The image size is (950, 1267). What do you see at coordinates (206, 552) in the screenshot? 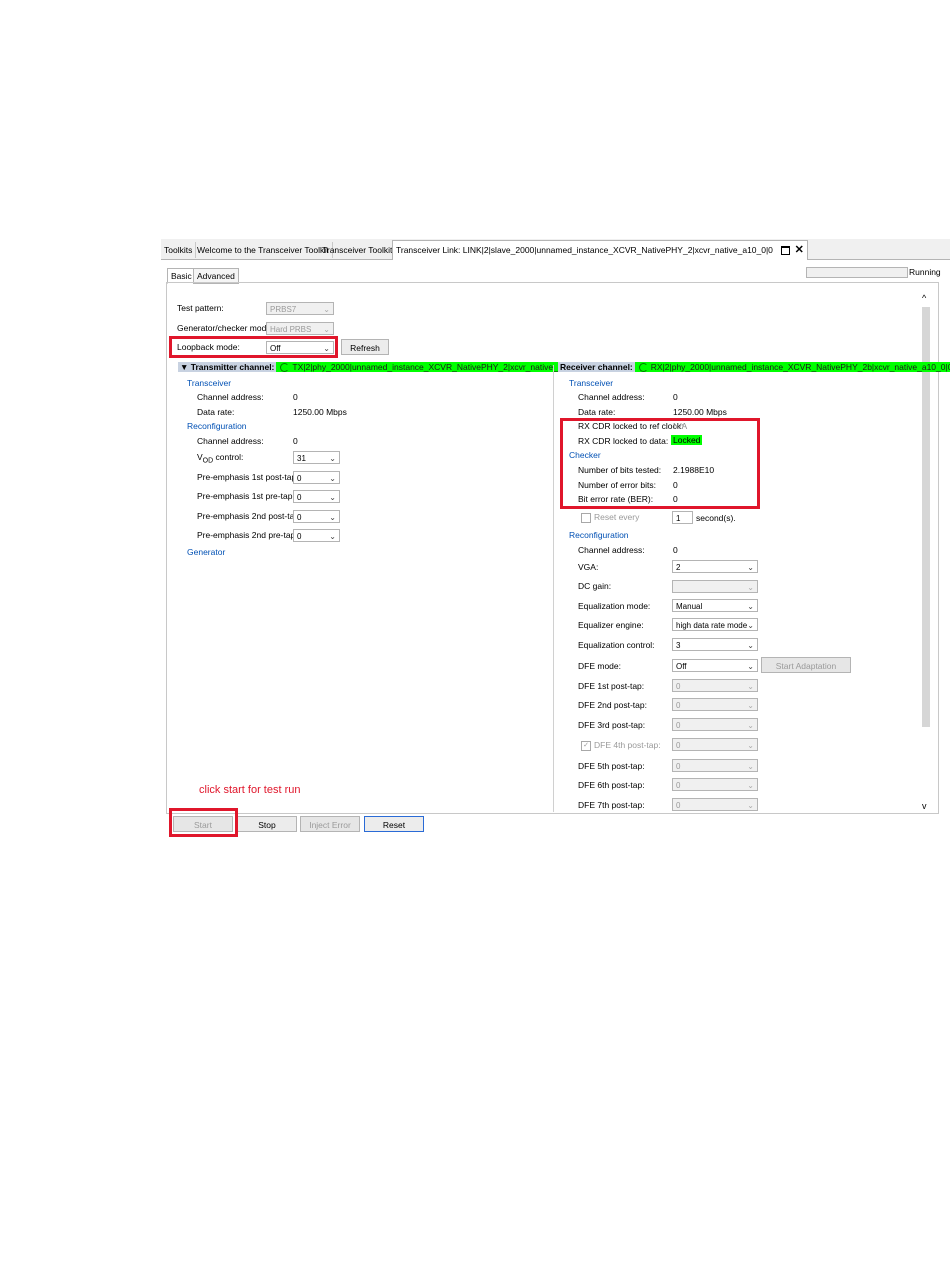
I see `tx-generator-section: Generator` at bounding box center [206, 552].